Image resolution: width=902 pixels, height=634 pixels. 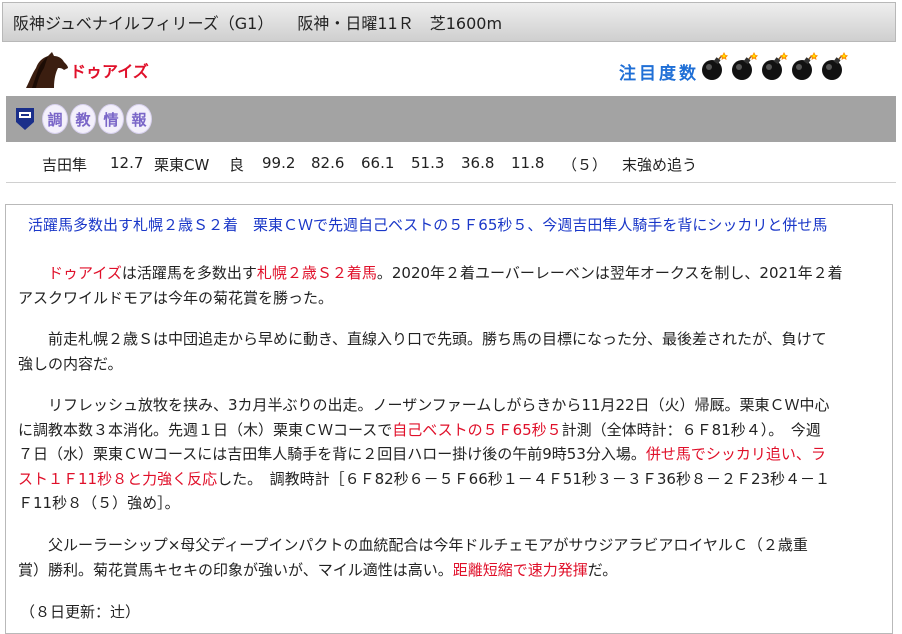 I want to click on race-name: 阪神ジュベナイルフィリーズ（G1）, so click(x=143, y=23).